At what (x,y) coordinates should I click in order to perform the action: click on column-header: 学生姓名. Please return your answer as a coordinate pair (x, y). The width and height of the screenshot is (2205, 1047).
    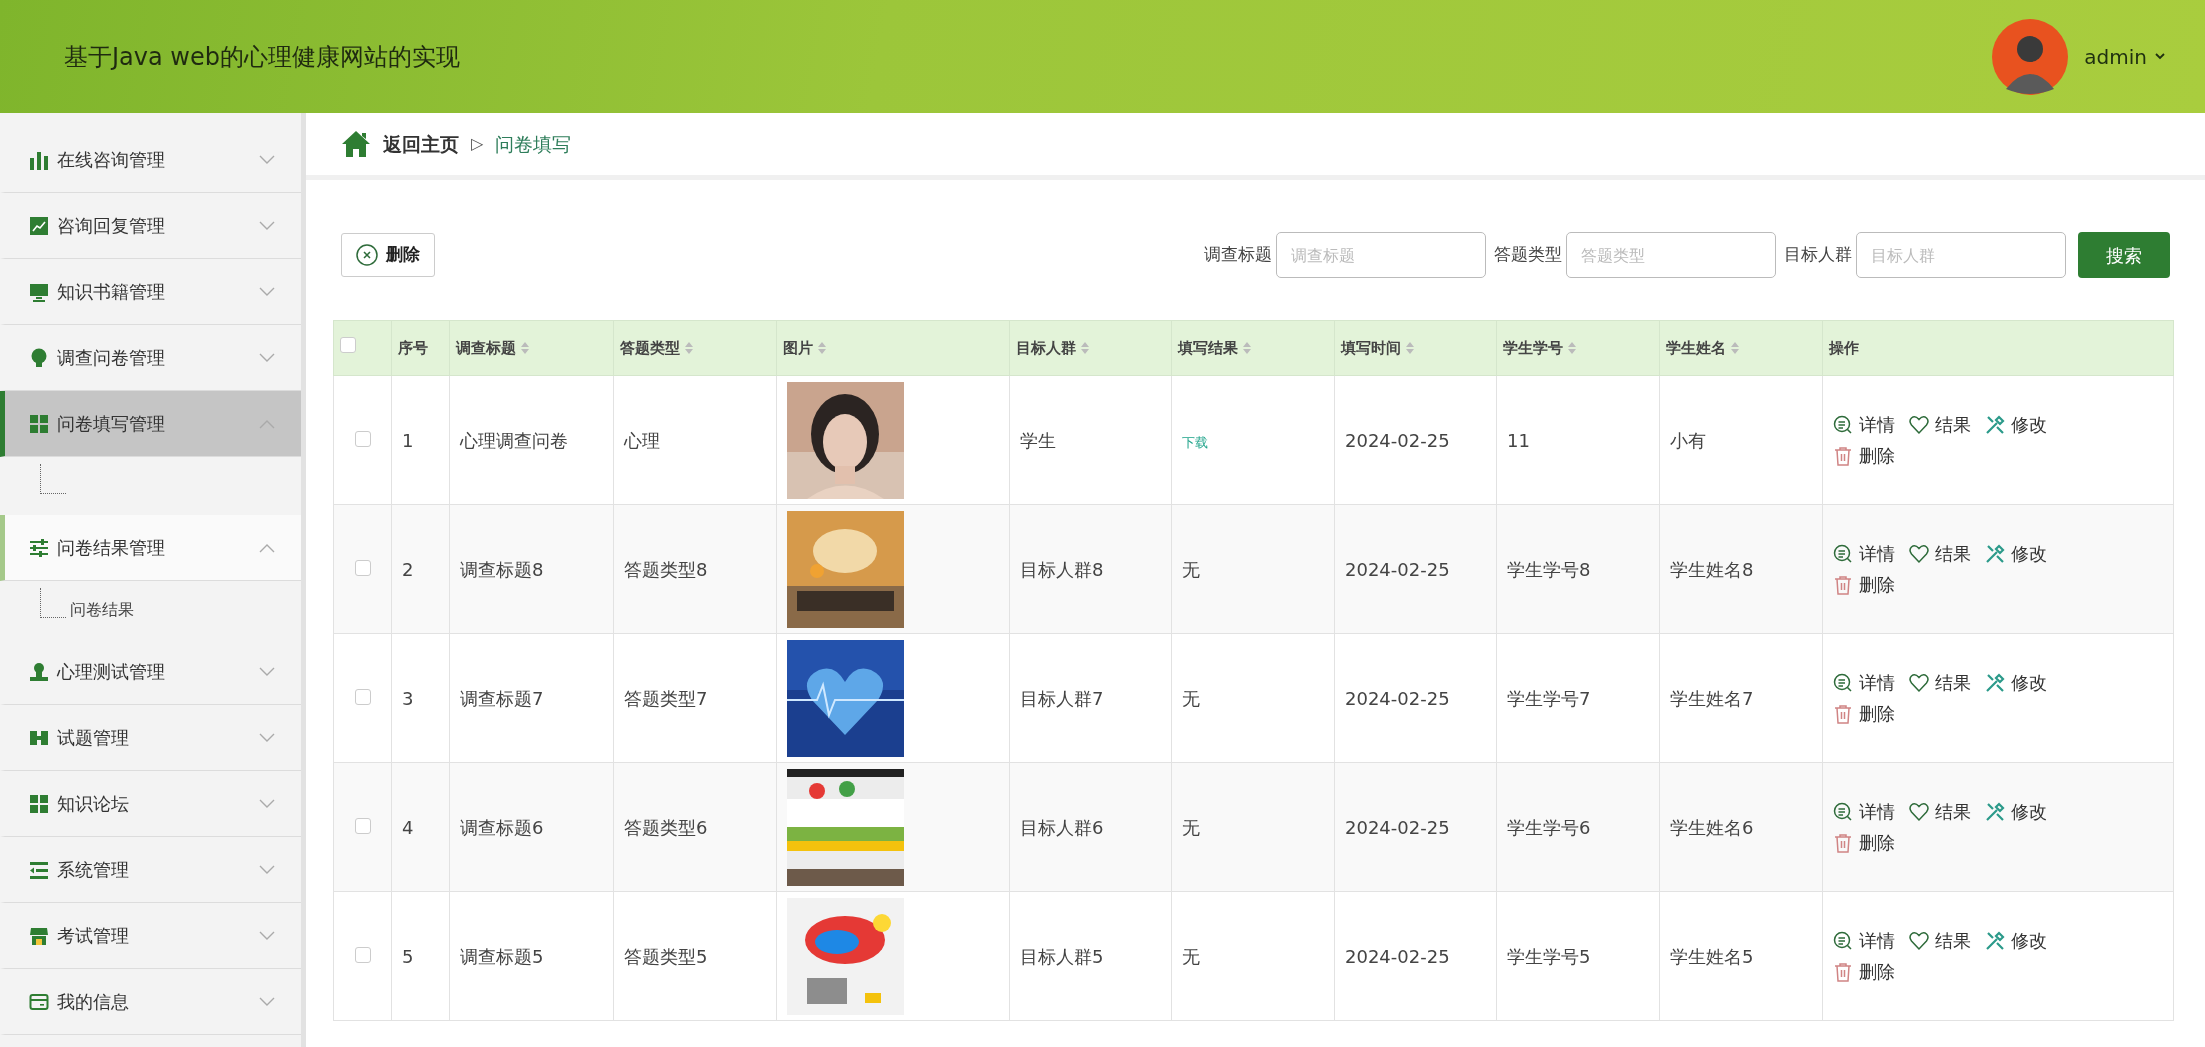
    Looking at the image, I should click on (1696, 348).